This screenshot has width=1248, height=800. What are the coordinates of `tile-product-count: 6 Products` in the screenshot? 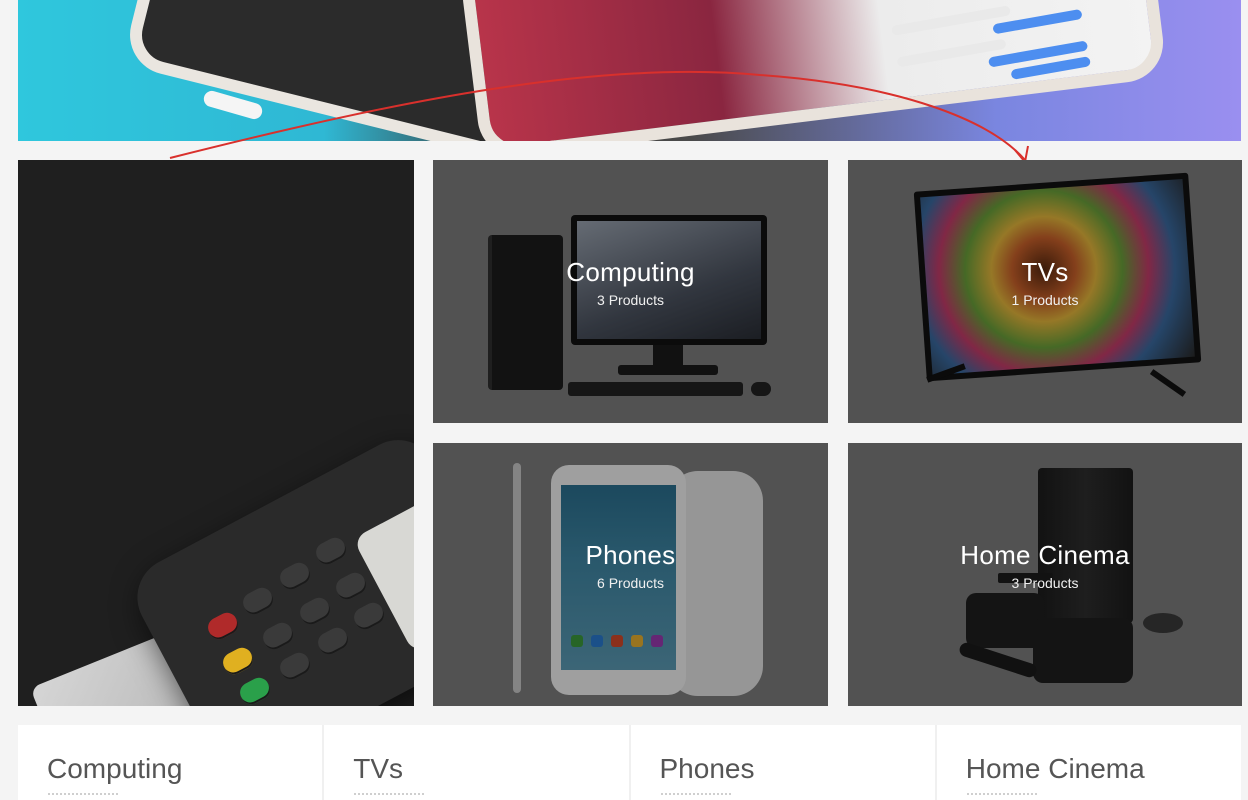 It's located at (630, 583).